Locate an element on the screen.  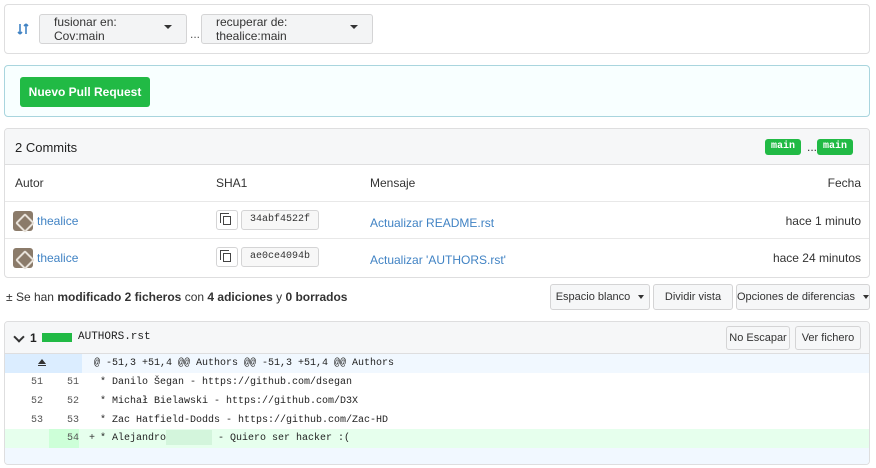
whitespace-dropdown: Espacio blanco is located at coordinates (600, 297).